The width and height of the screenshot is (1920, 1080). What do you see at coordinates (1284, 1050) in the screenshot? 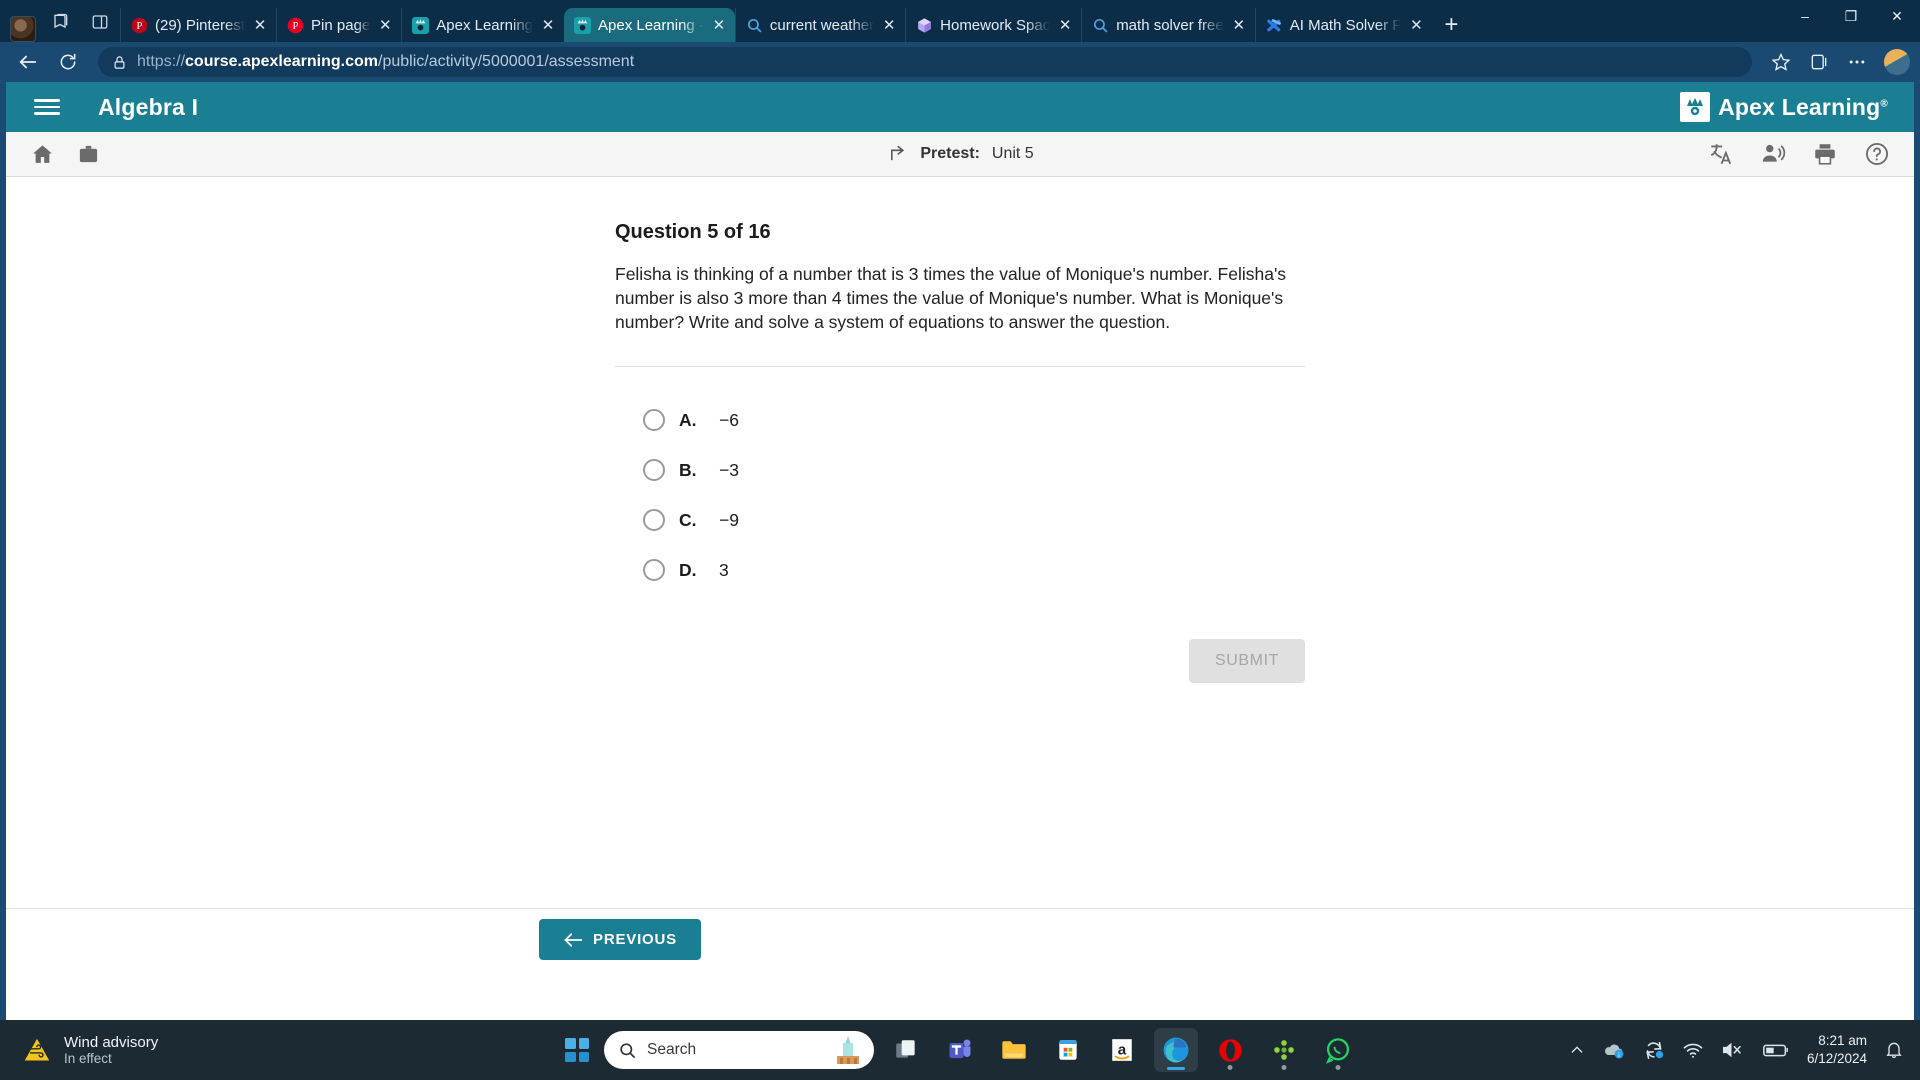
I see `game-icon` at bounding box center [1284, 1050].